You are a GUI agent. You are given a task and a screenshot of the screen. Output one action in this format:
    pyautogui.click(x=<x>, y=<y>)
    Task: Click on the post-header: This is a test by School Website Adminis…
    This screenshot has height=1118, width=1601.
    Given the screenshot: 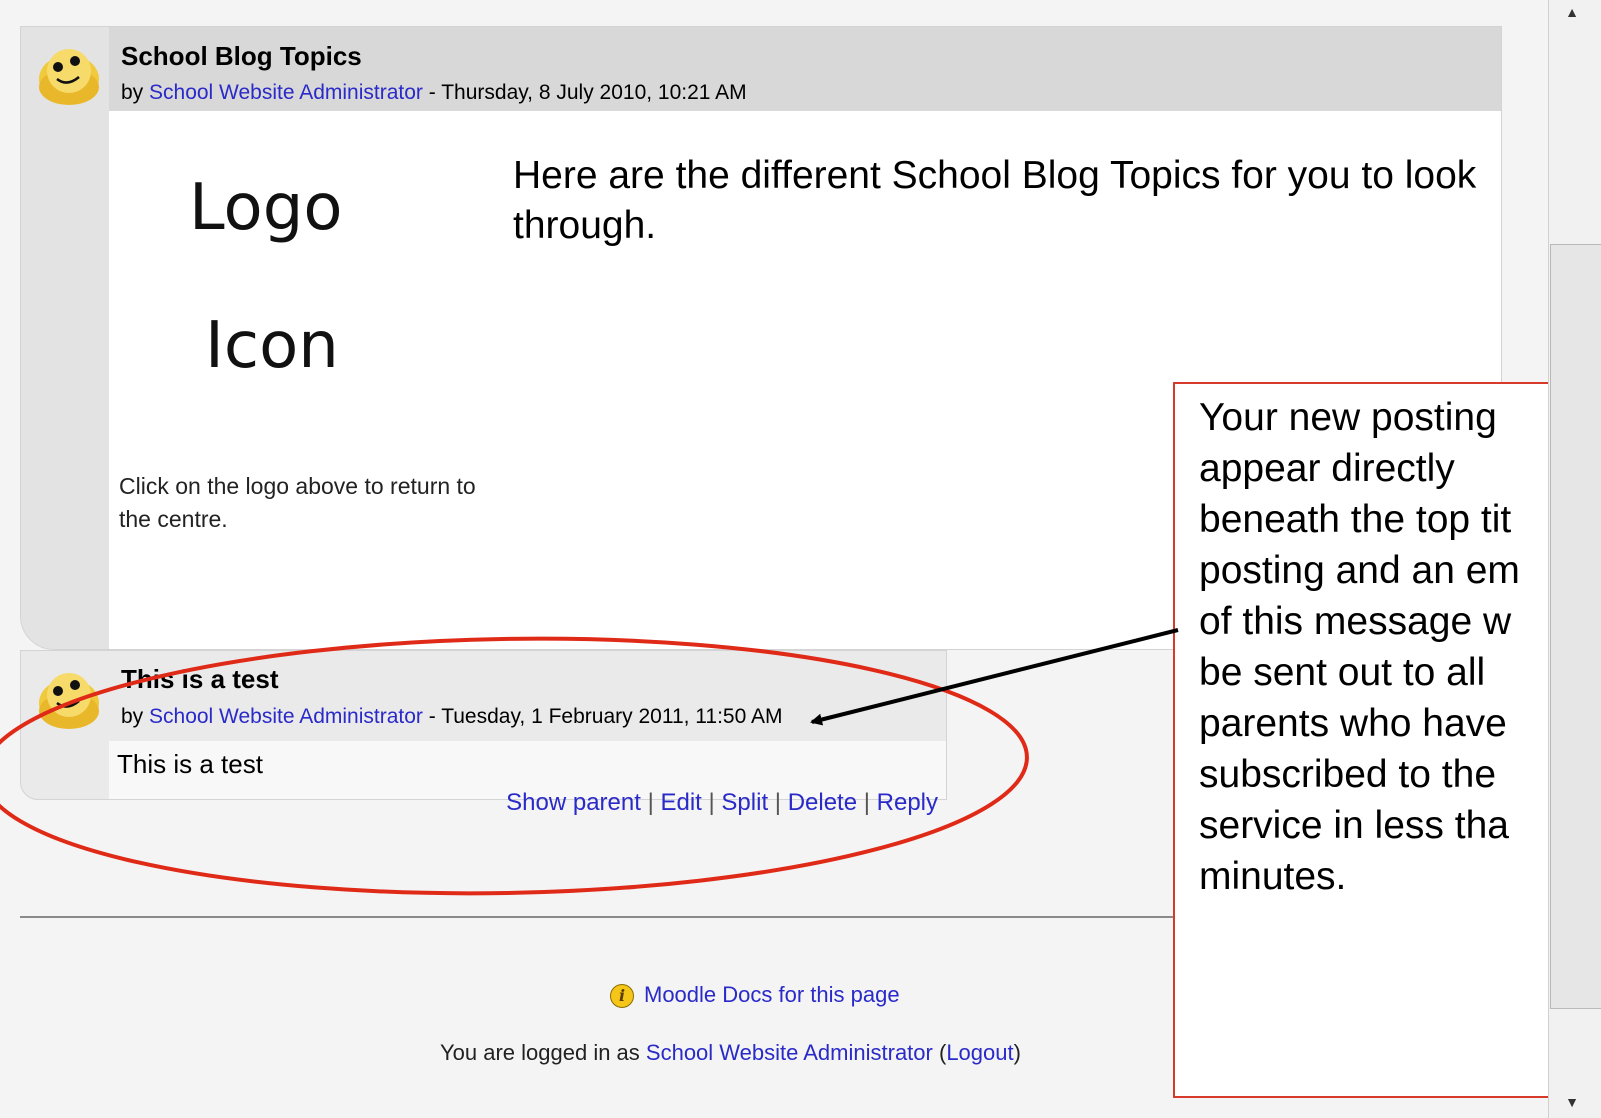 What is the action you would take?
    pyautogui.click(x=527, y=696)
    